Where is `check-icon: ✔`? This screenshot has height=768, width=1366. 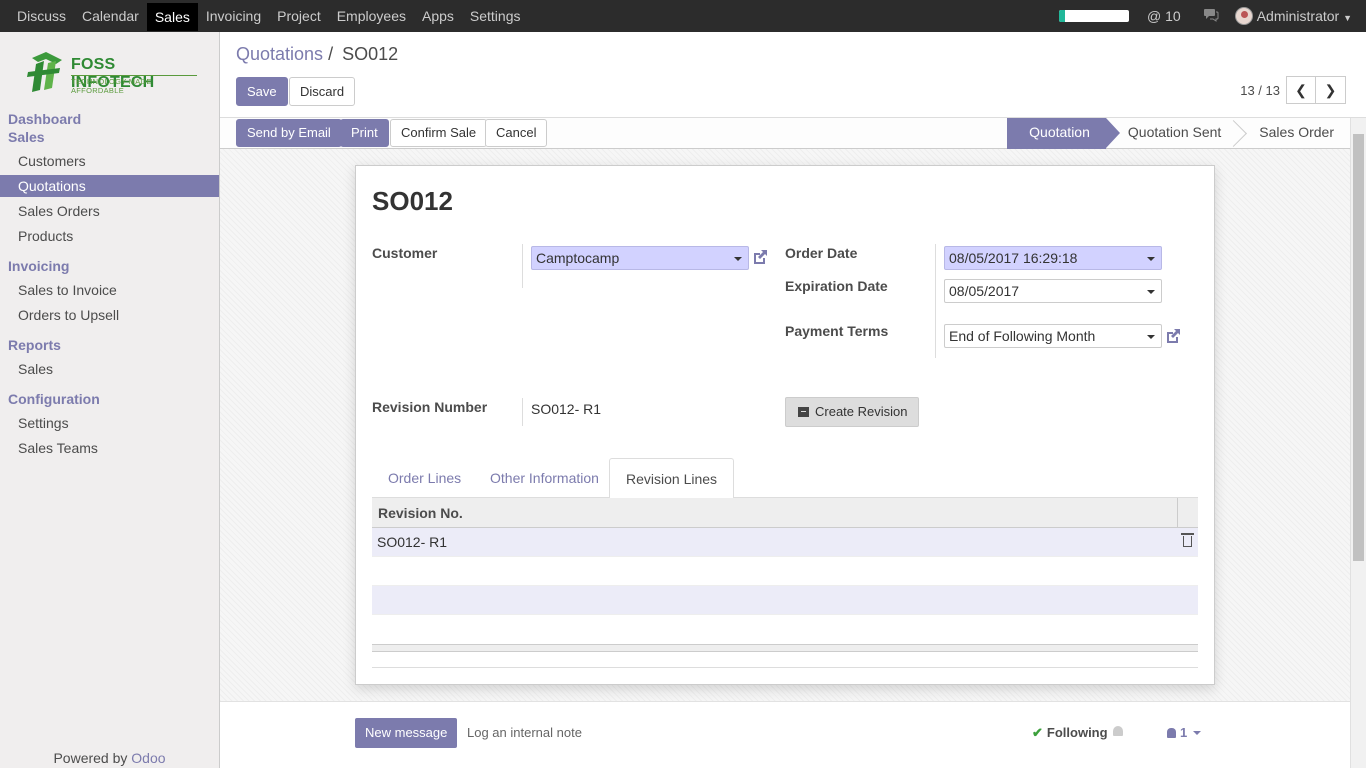 check-icon: ✔ is located at coordinates (1037, 732).